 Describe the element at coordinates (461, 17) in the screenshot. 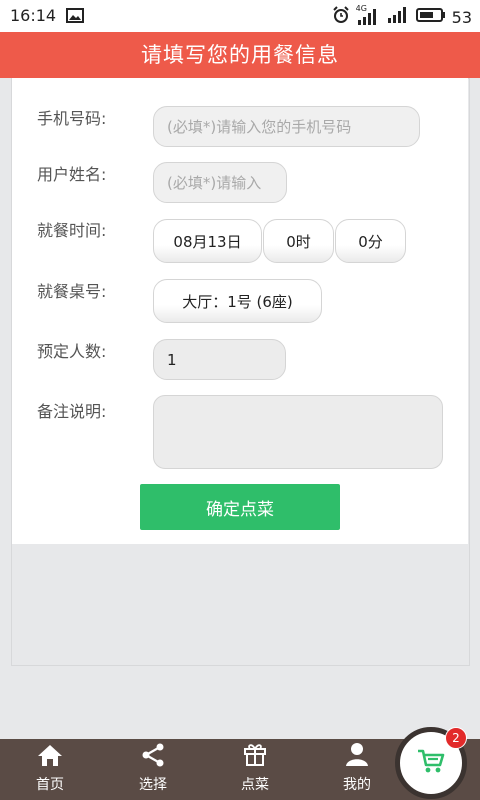

I see `battery-level: 53` at that location.